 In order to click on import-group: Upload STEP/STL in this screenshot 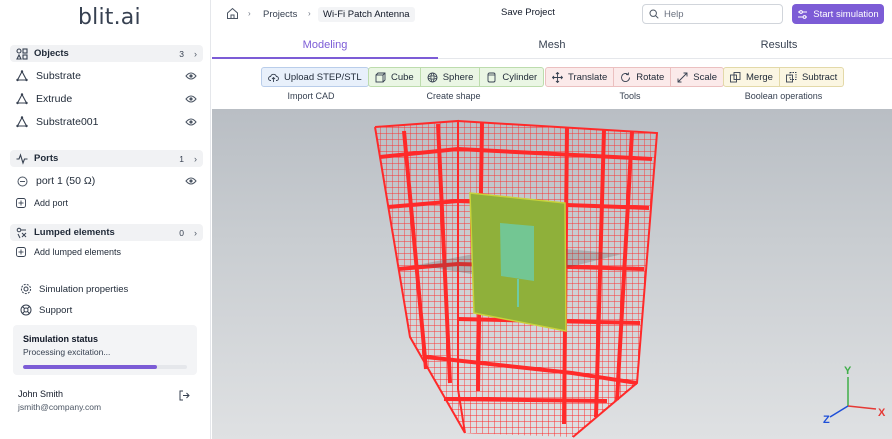, I will do `click(315, 77)`.